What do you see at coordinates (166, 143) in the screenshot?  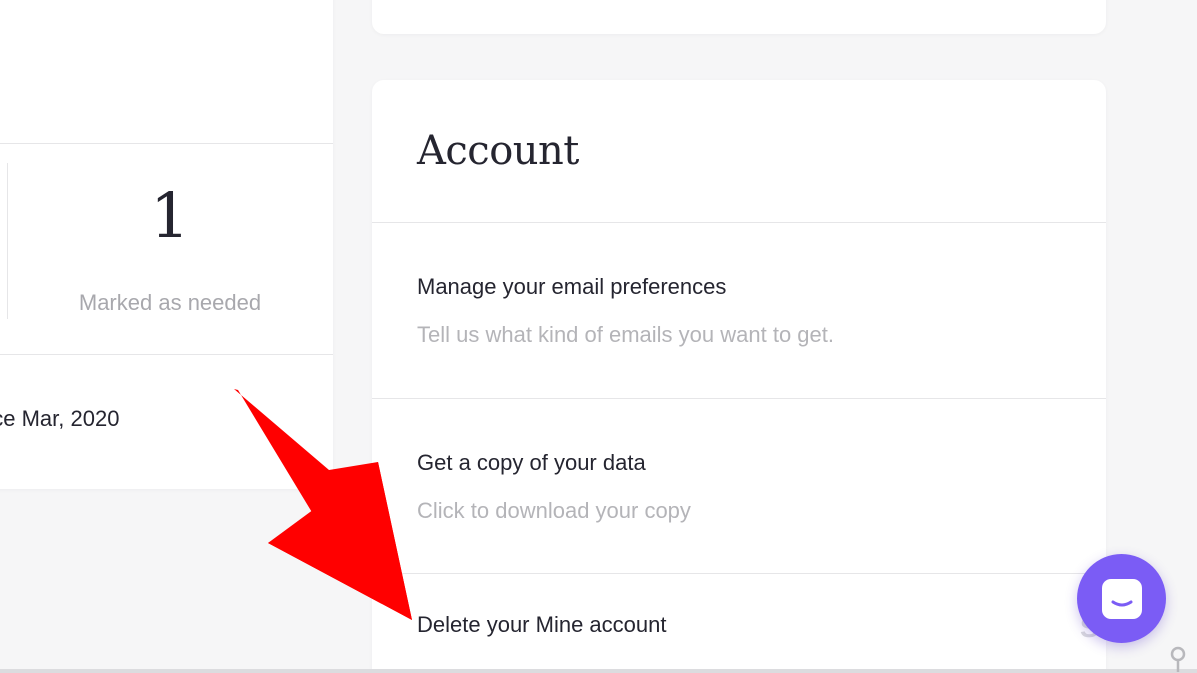 I see `stats-top-divider` at bounding box center [166, 143].